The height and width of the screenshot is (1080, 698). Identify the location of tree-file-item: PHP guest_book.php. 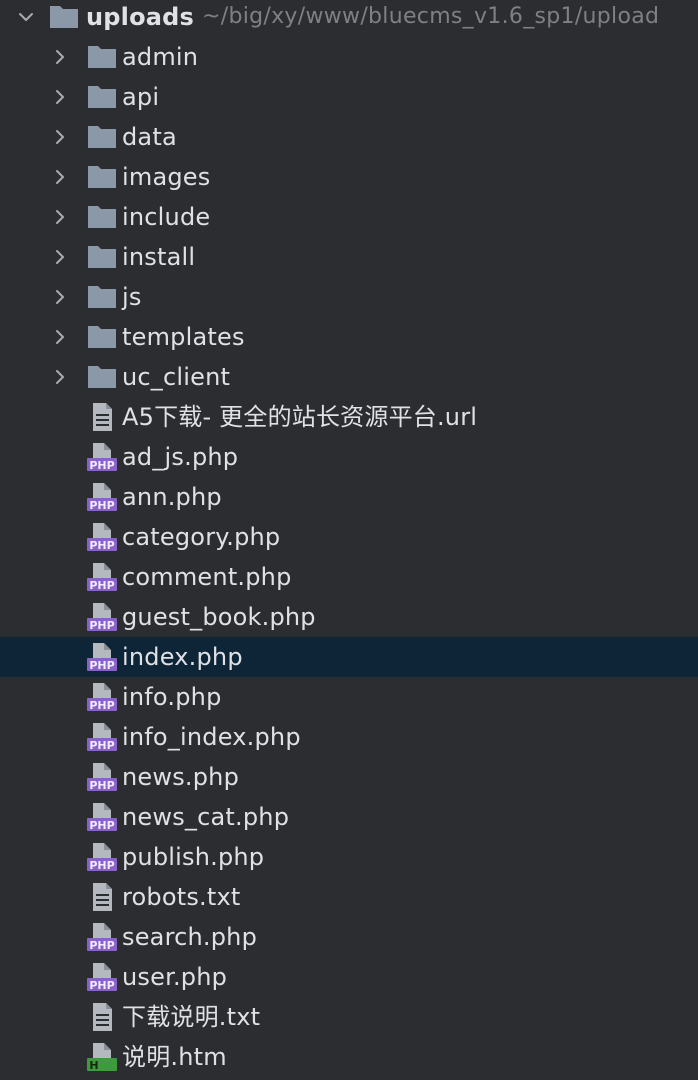
(349, 617).